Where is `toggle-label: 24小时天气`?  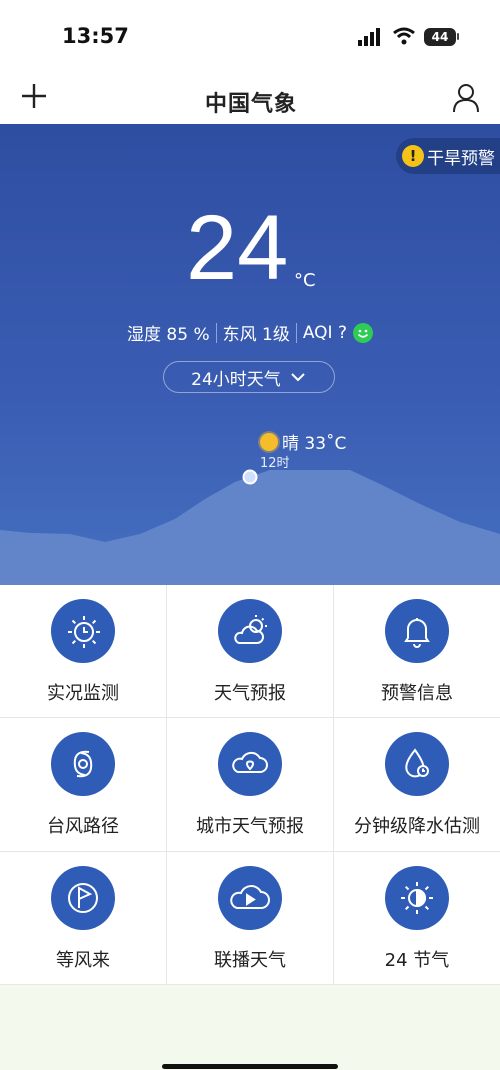
toggle-label: 24小时天气 is located at coordinates (236, 379).